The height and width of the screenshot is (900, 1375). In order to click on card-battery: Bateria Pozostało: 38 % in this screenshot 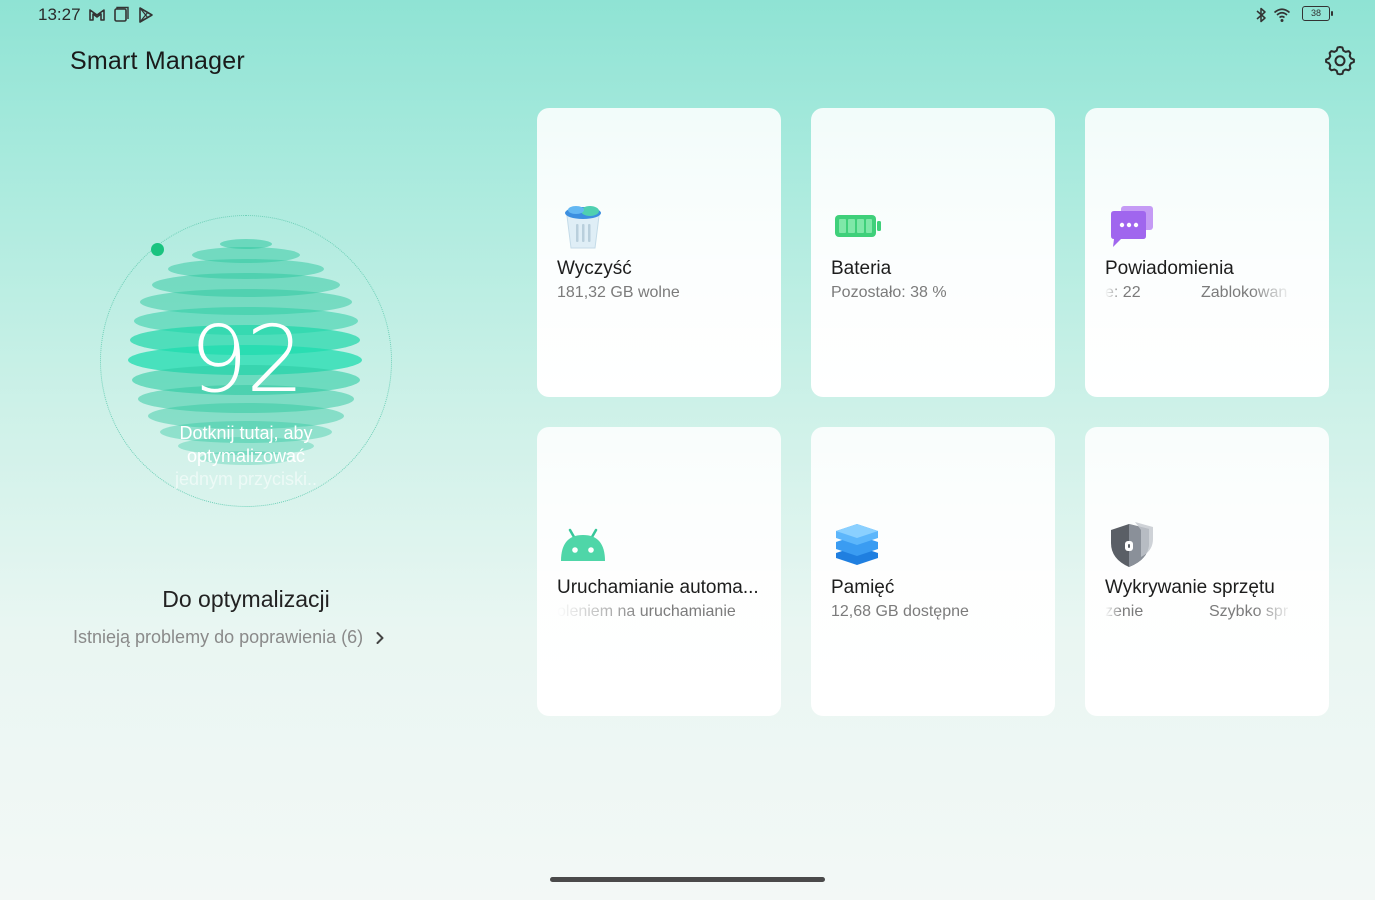, I will do `click(933, 252)`.